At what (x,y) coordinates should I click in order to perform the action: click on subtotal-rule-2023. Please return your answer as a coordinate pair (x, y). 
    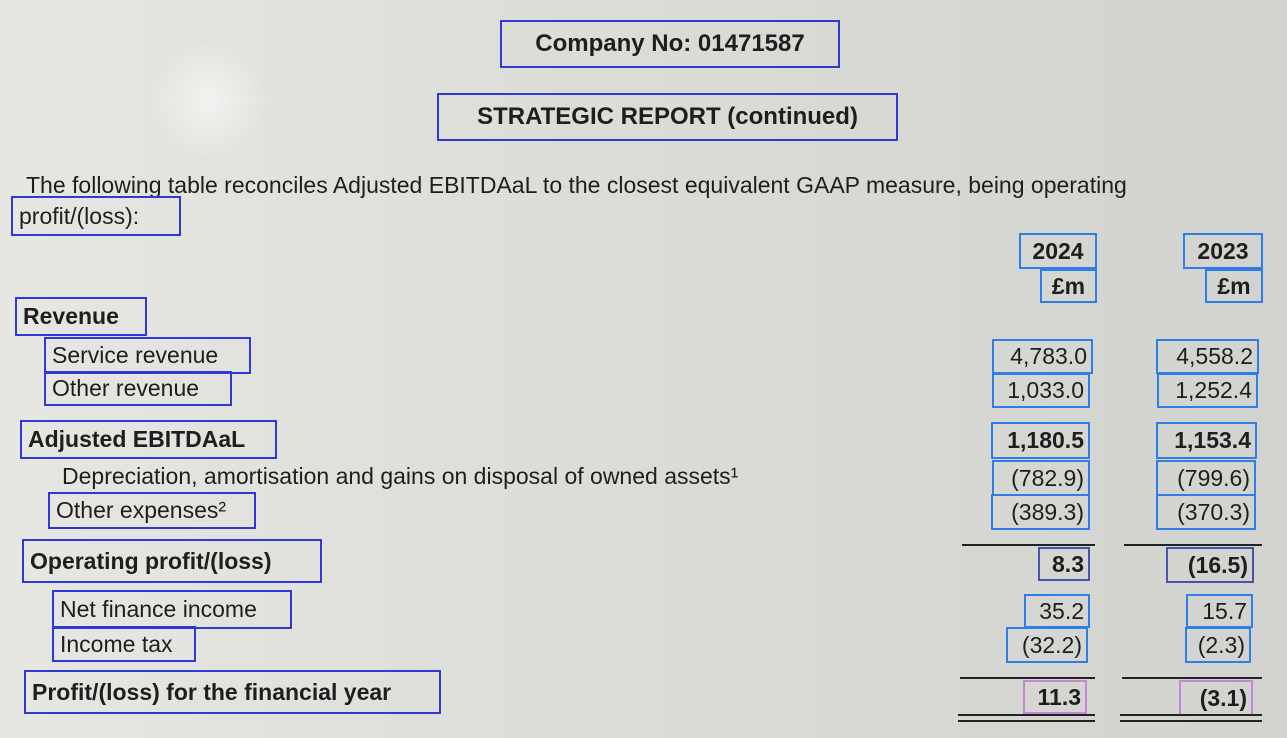
    Looking at the image, I should click on (1193, 545).